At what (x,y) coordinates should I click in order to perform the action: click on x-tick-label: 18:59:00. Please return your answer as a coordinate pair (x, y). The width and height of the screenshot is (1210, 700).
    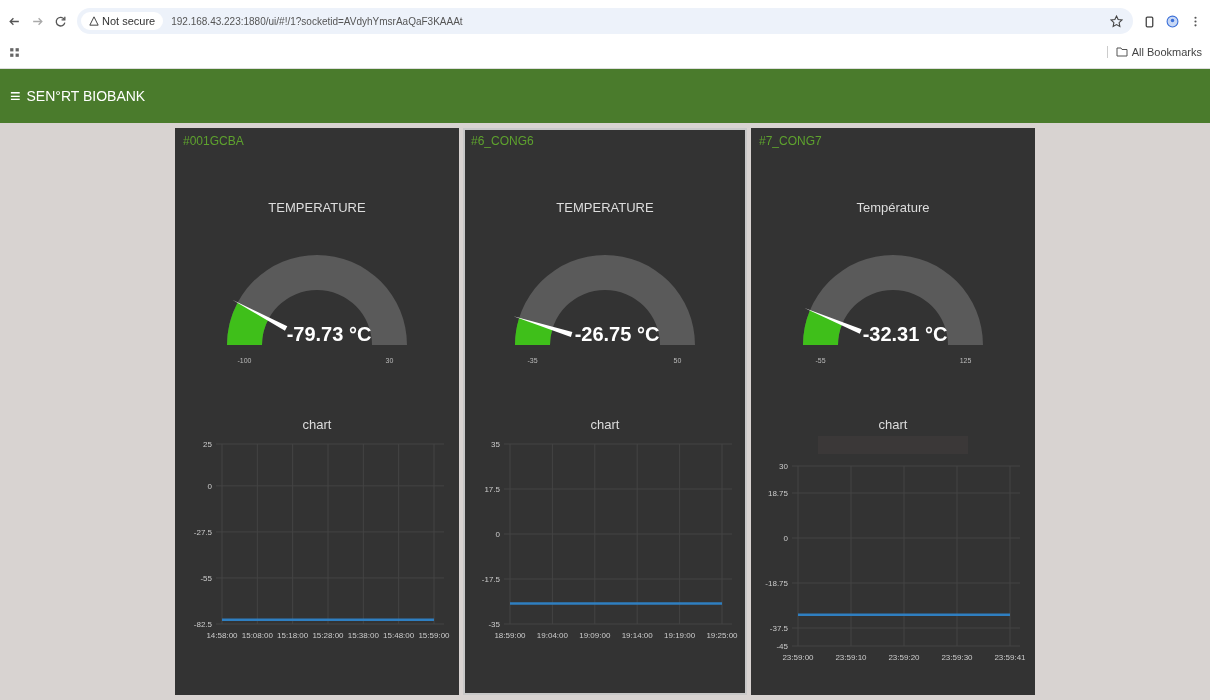
    Looking at the image, I should click on (510, 635).